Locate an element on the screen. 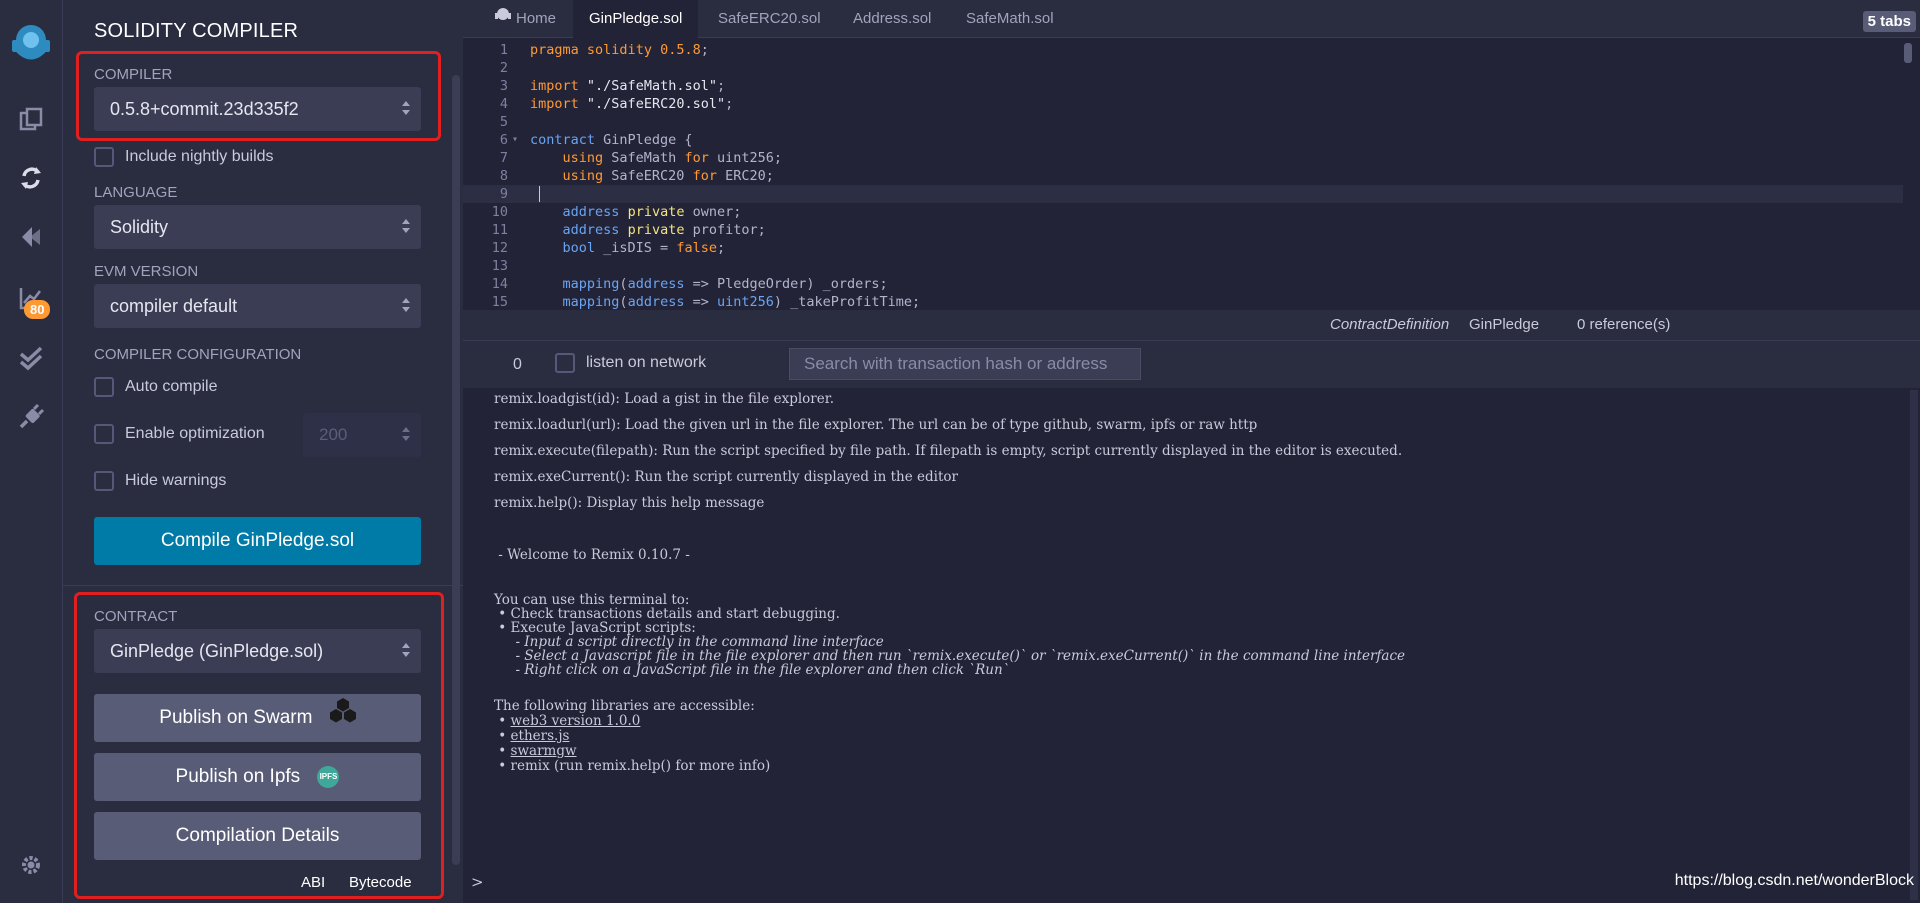 This screenshot has width=1920, height=903. compile-button: Compile GinPledge.sol is located at coordinates (257, 541).